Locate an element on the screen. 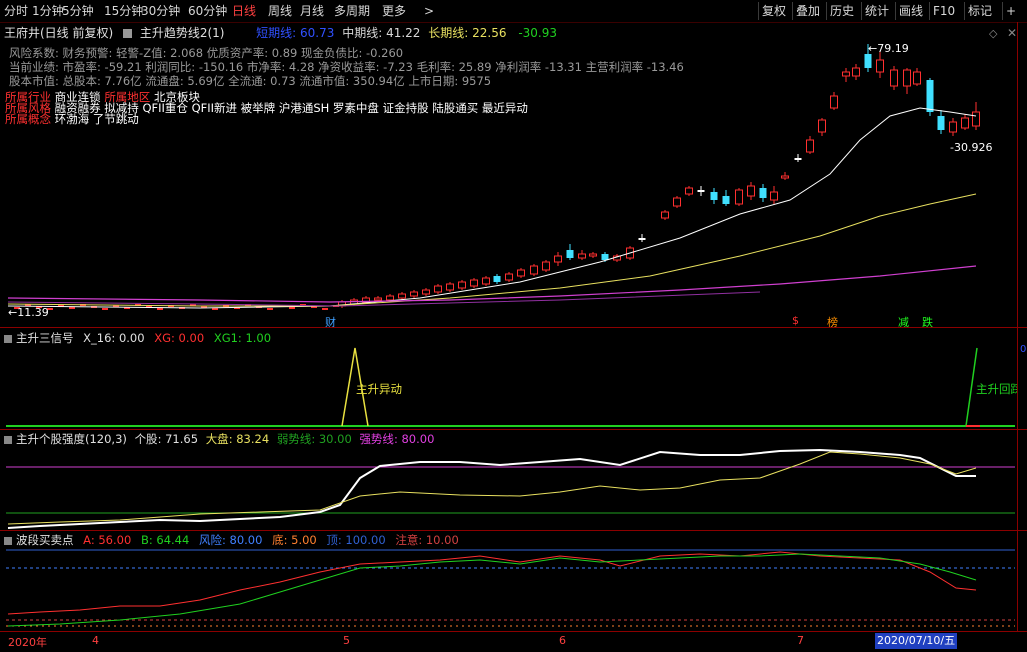 The image size is (1027, 652). top-value: 100.00 is located at coordinates (365, 540).